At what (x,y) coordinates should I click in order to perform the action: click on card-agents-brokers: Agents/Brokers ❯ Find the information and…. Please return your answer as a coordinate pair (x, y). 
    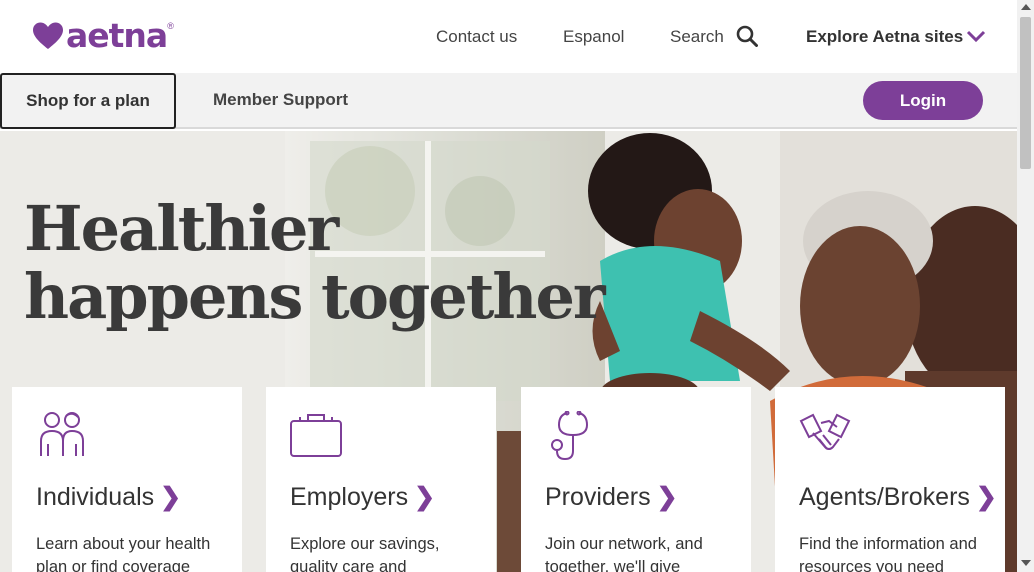
    Looking at the image, I should click on (890, 479).